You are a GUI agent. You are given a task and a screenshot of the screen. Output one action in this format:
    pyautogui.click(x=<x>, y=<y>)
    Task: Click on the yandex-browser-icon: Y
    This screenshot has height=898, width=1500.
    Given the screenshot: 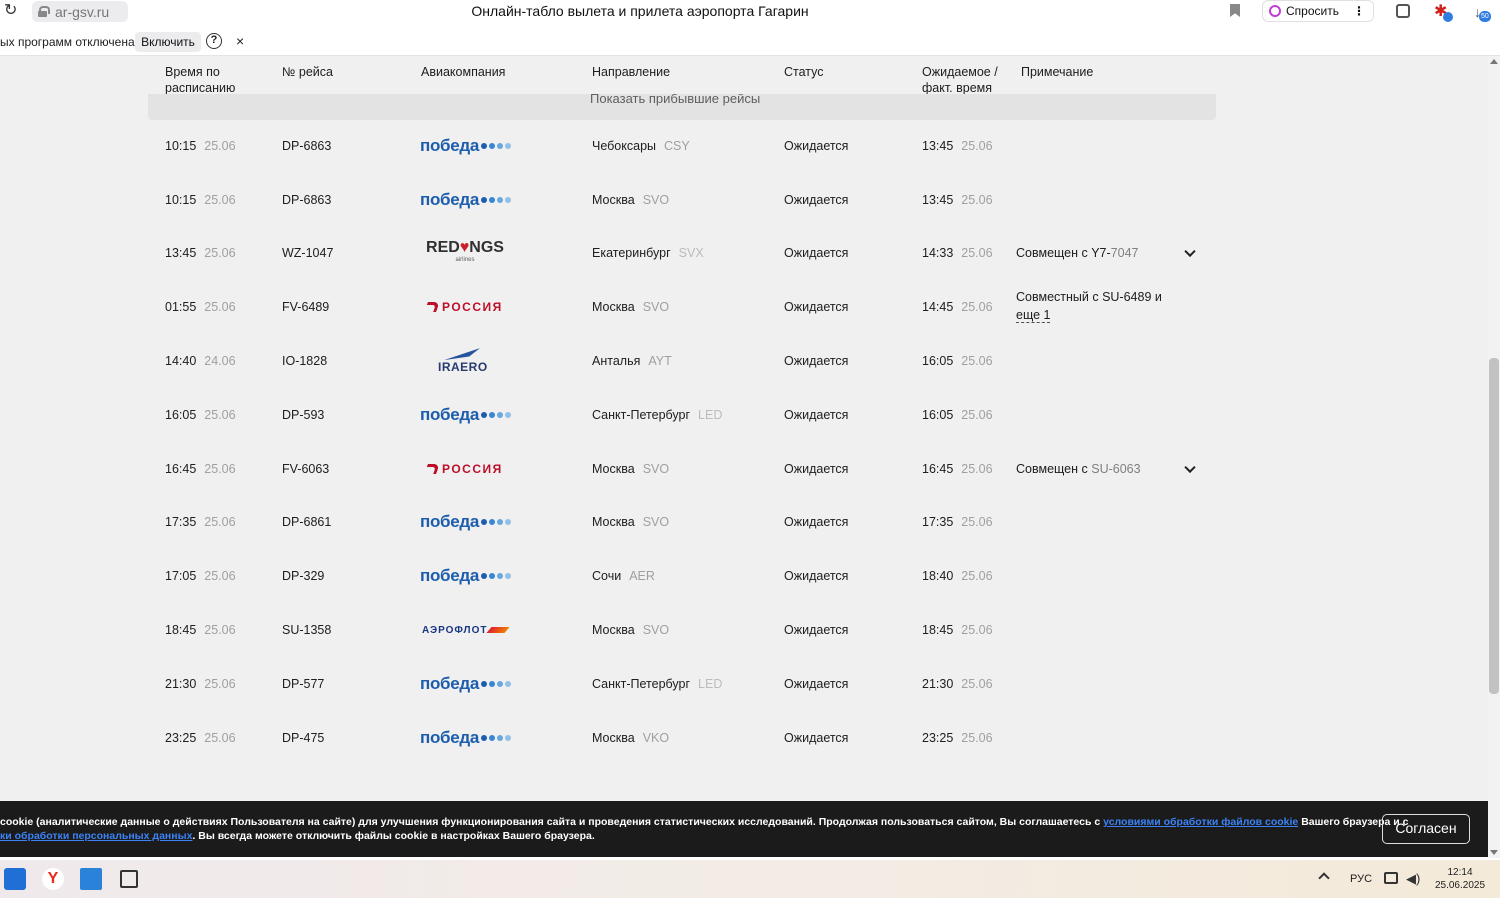 What is the action you would take?
    pyautogui.click(x=53, y=879)
    